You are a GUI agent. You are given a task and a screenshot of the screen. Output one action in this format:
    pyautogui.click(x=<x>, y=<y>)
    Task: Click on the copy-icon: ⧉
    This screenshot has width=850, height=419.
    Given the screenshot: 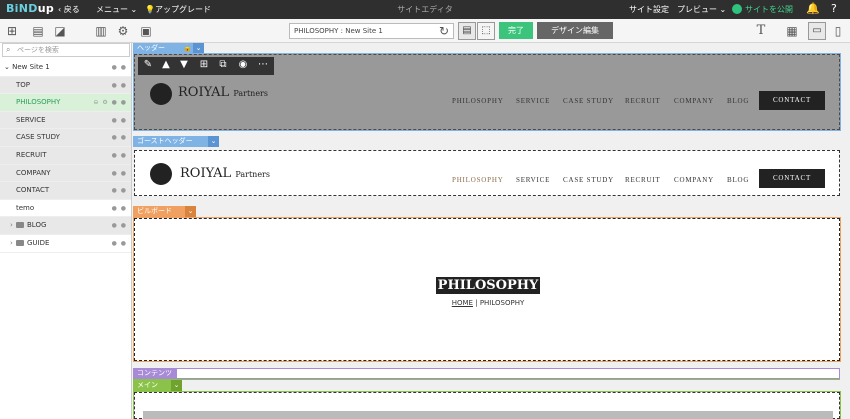 What is the action you would take?
    pyautogui.click(x=223, y=64)
    